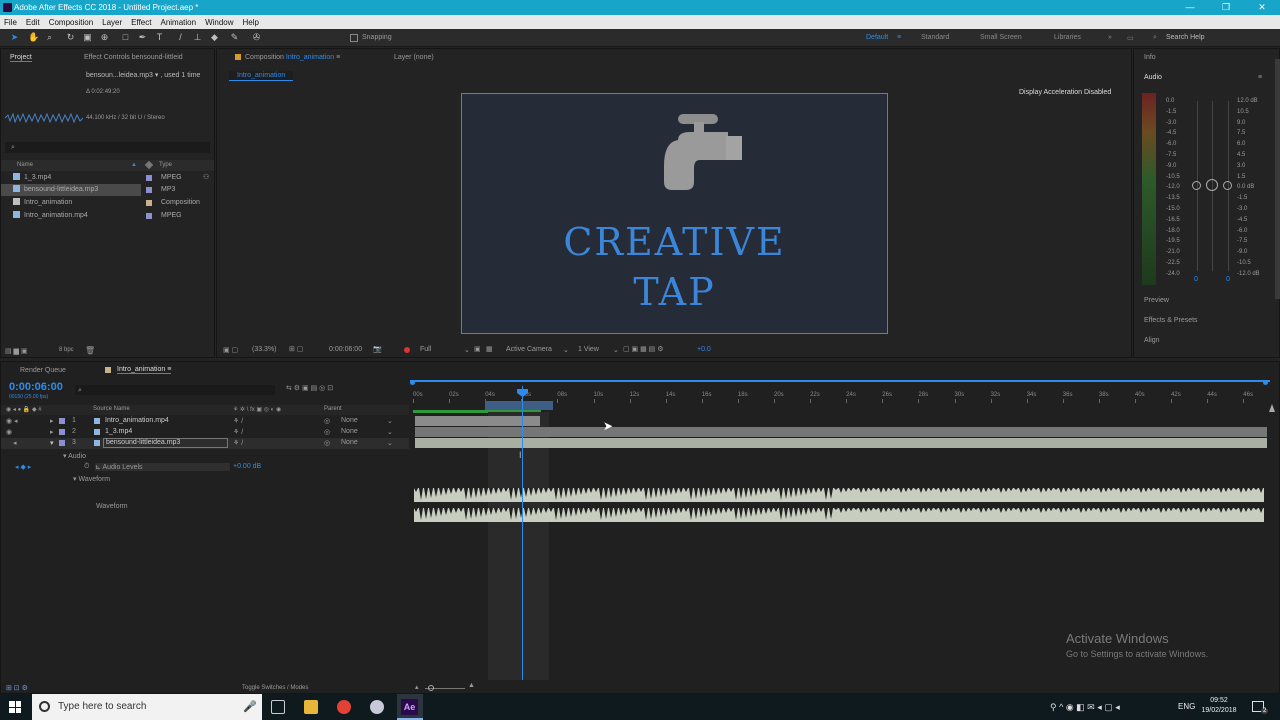 The height and width of the screenshot is (720, 1280). Describe the element at coordinates (840, 381) in the screenshot. I see `time-navigator-bar` at that location.